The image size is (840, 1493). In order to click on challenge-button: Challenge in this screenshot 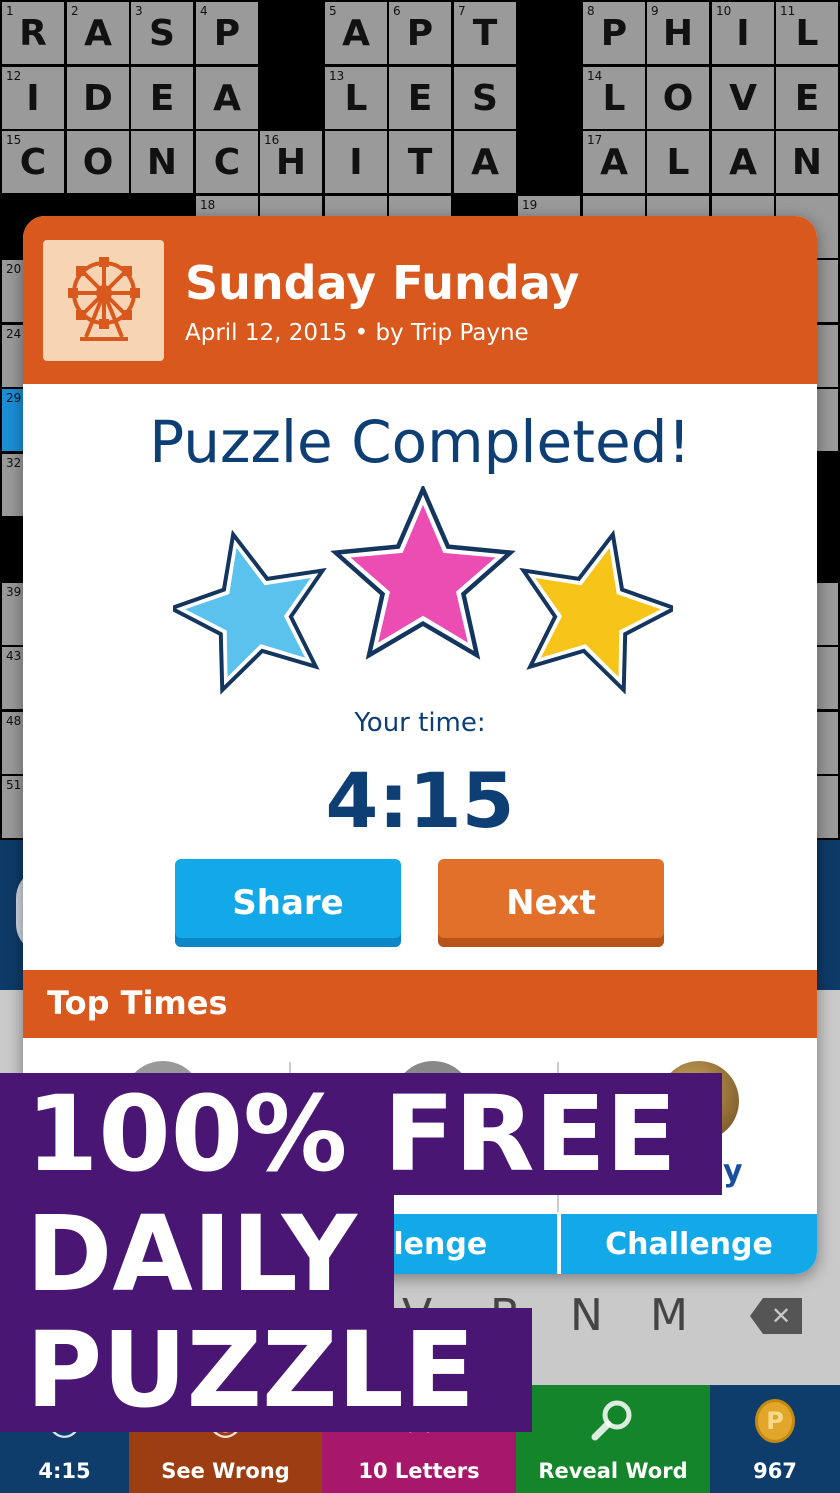, I will do `click(689, 1244)`.